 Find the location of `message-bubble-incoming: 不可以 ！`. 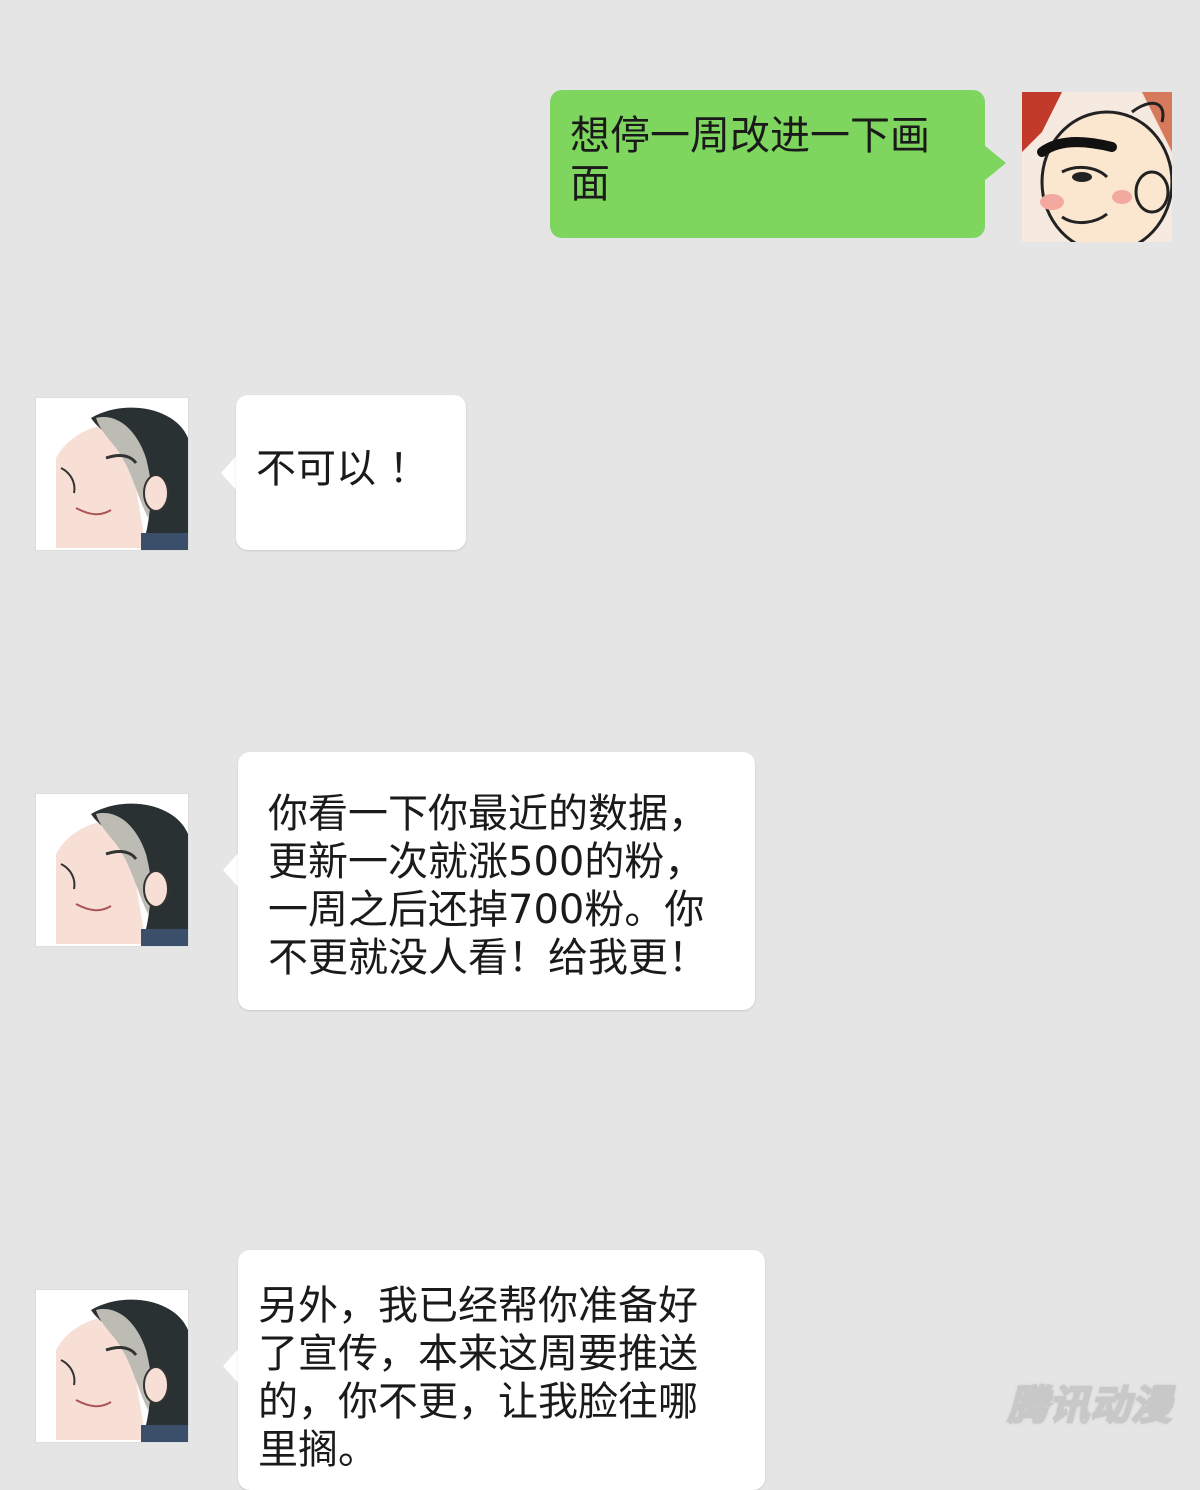

message-bubble-incoming: 不可以 ！ is located at coordinates (351, 472).